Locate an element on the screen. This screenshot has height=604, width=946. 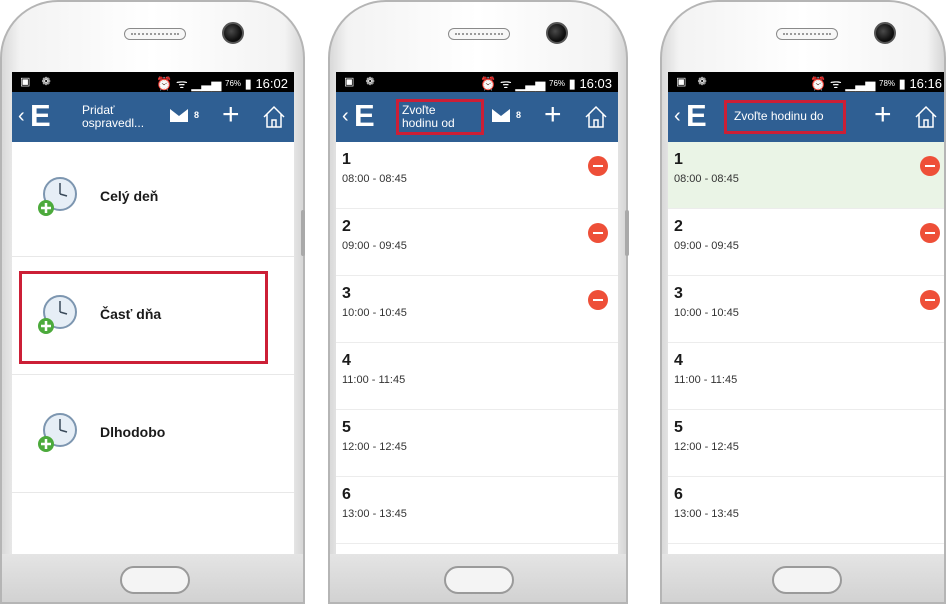
lesson-number: 2 is located at coordinates (678, 226).